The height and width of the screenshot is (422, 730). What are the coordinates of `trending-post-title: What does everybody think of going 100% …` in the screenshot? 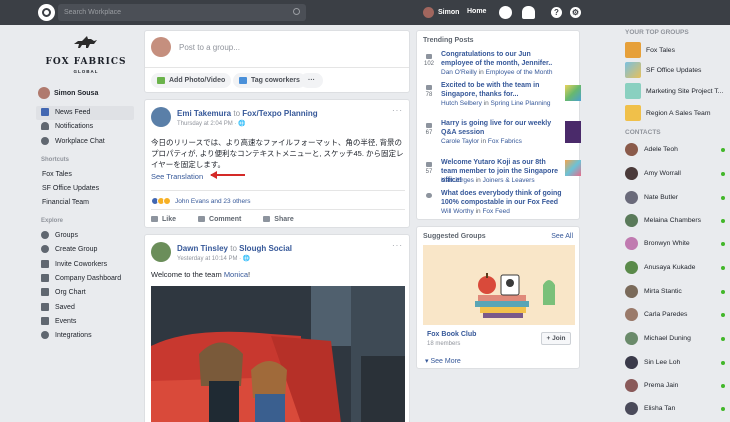 It's located at (510, 198).